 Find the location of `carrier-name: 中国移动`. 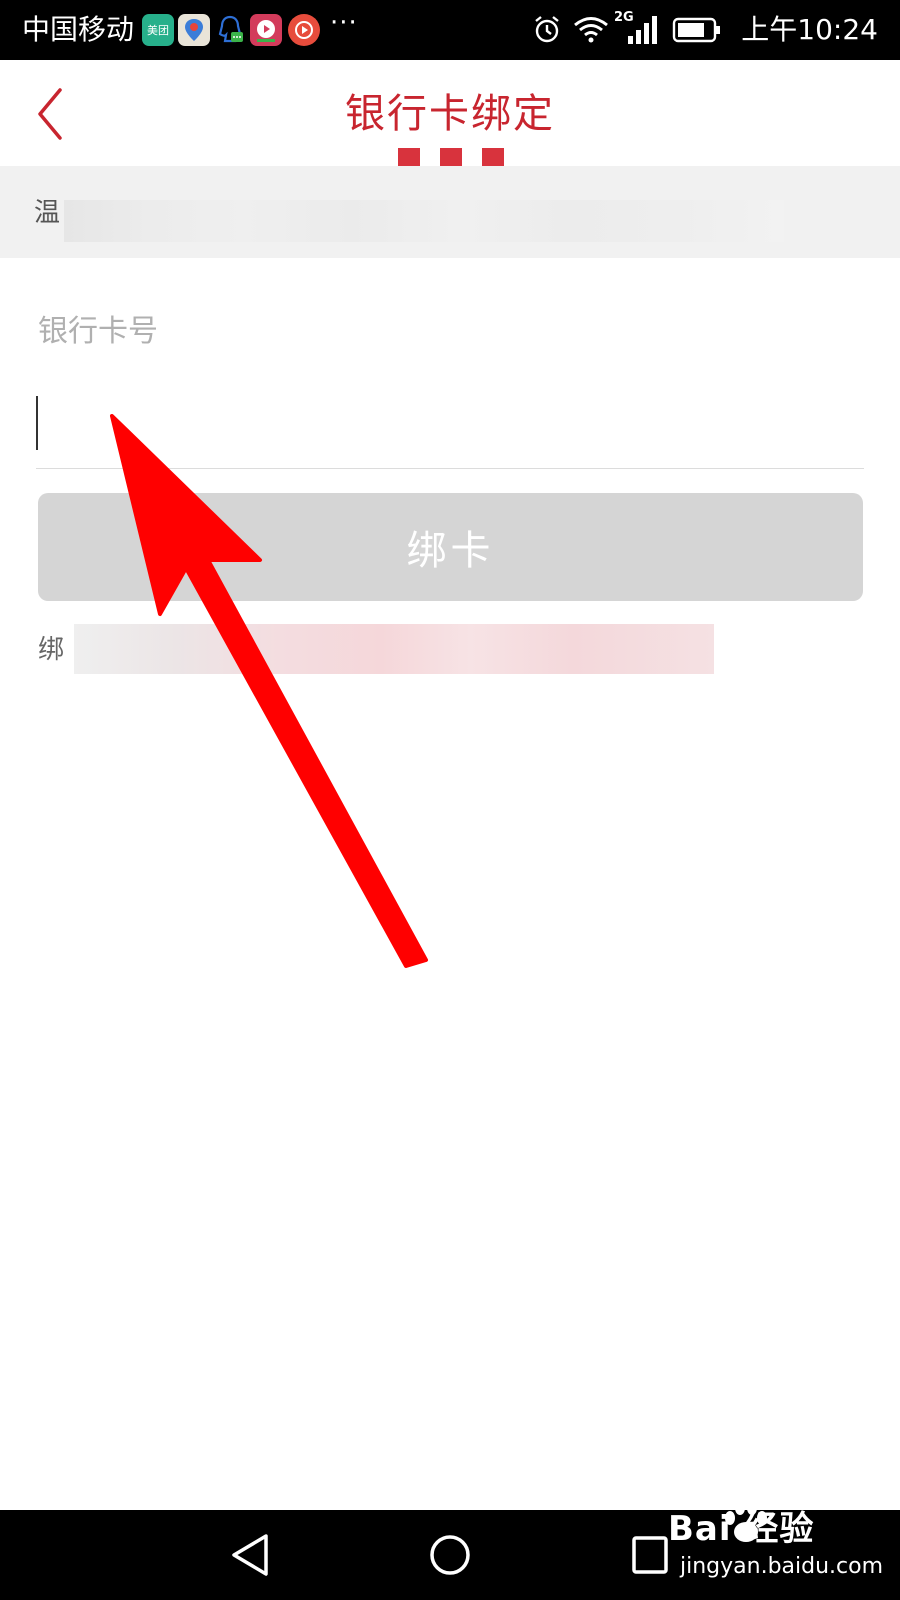

carrier-name: 中国移动 is located at coordinates (78, 29).